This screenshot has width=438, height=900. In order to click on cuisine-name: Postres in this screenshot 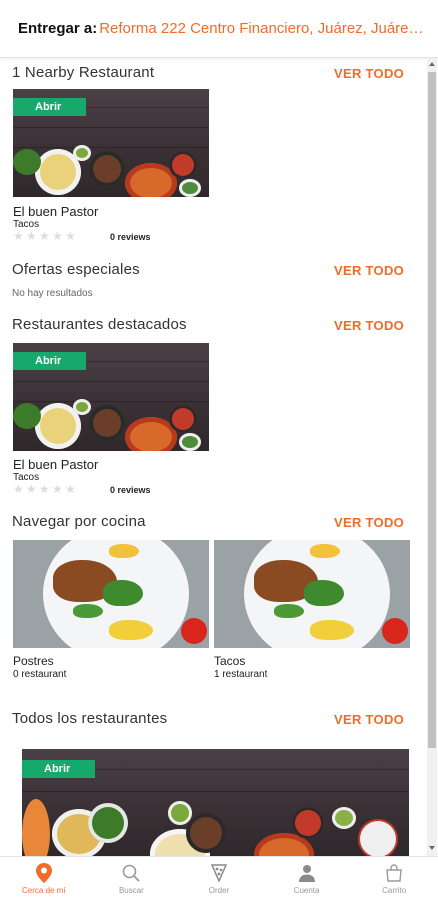, I will do `click(33, 661)`.